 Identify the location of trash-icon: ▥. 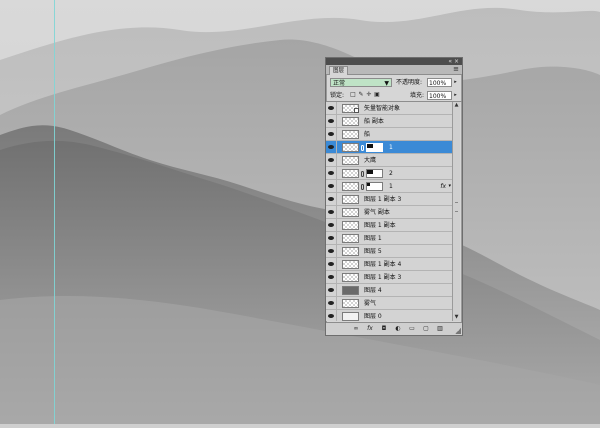
(440, 329).